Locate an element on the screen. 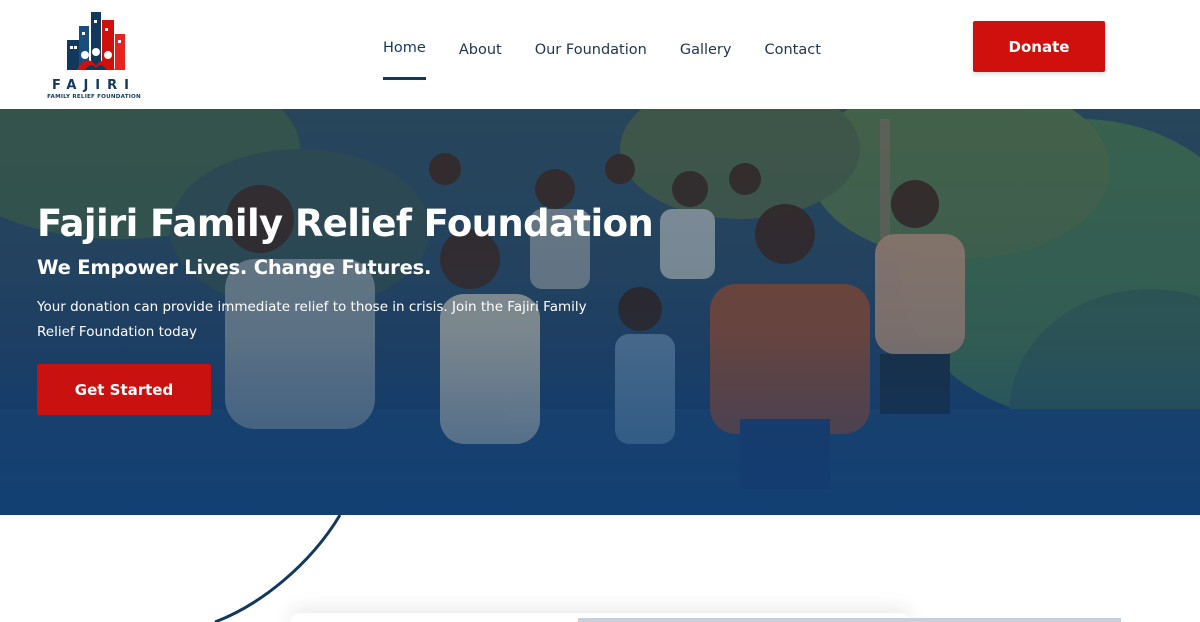 Image resolution: width=1200 pixels, height=622 pixels. nav-item-contact: Contact is located at coordinates (792, 59).